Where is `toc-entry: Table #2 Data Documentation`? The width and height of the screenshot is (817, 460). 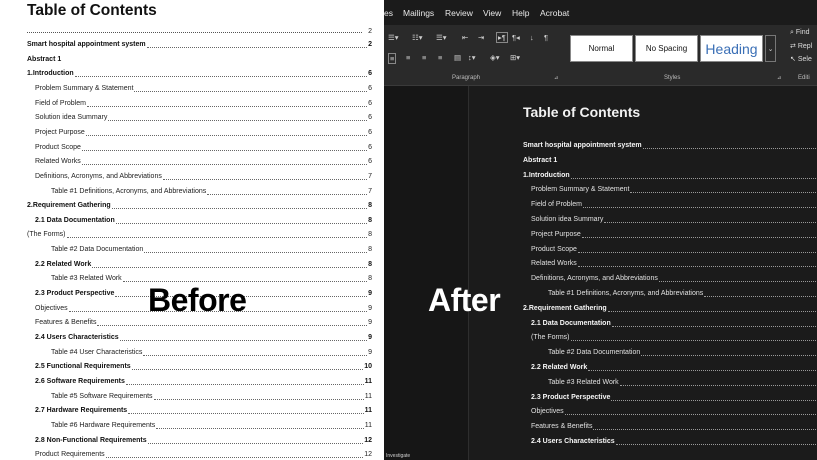
toc-entry: Table #2 Data Documentation is located at coordinates (682, 353).